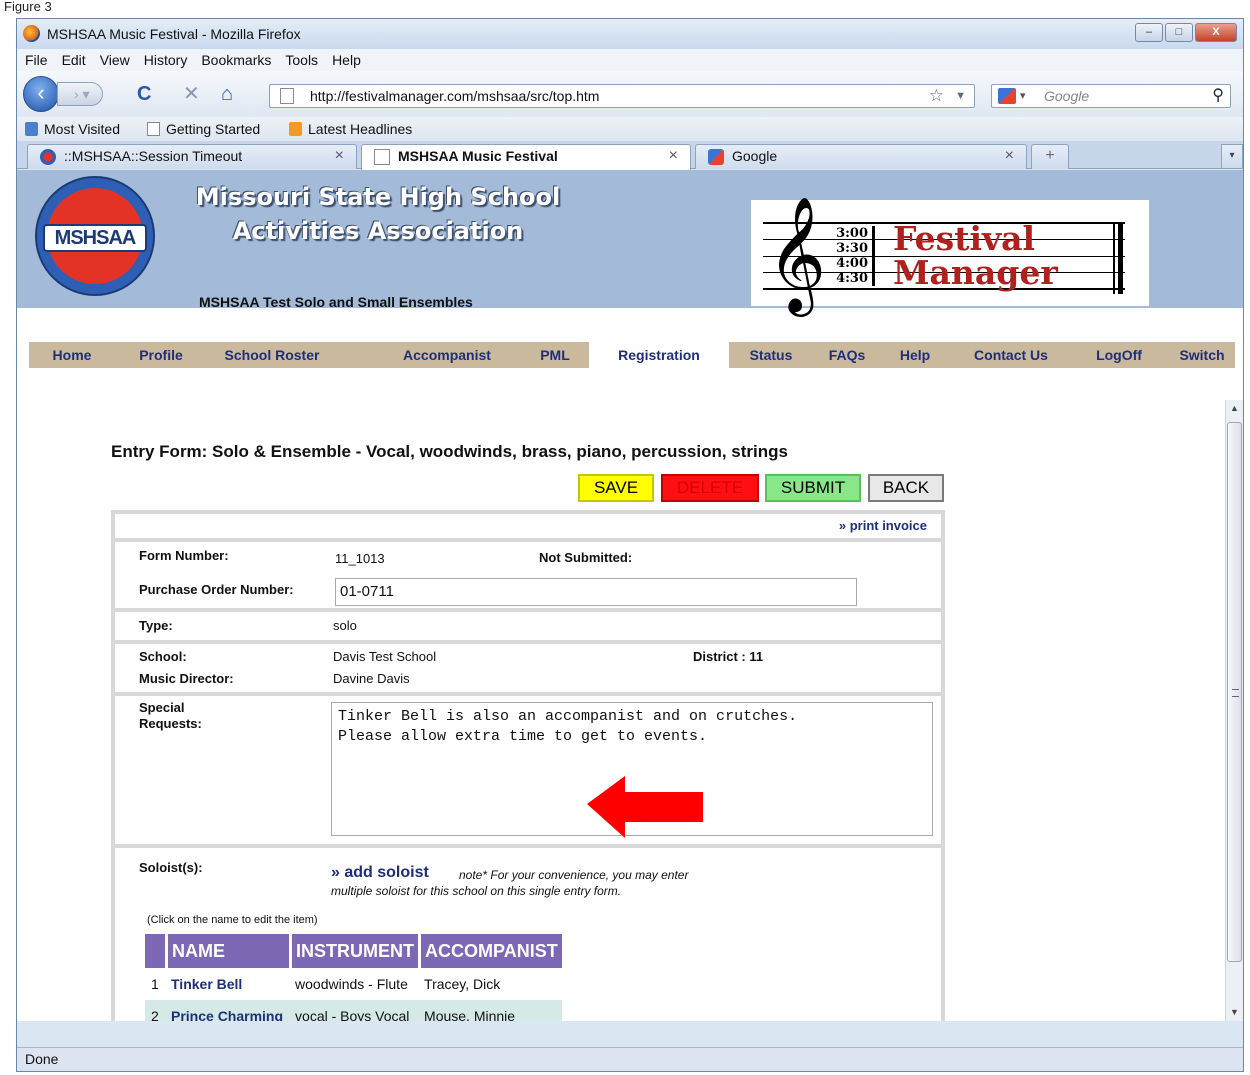 This screenshot has height=1075, width=1250. Describe the element at coordinates (630, 1059) in the screenshot. I see `status-bar: Done` at that location.